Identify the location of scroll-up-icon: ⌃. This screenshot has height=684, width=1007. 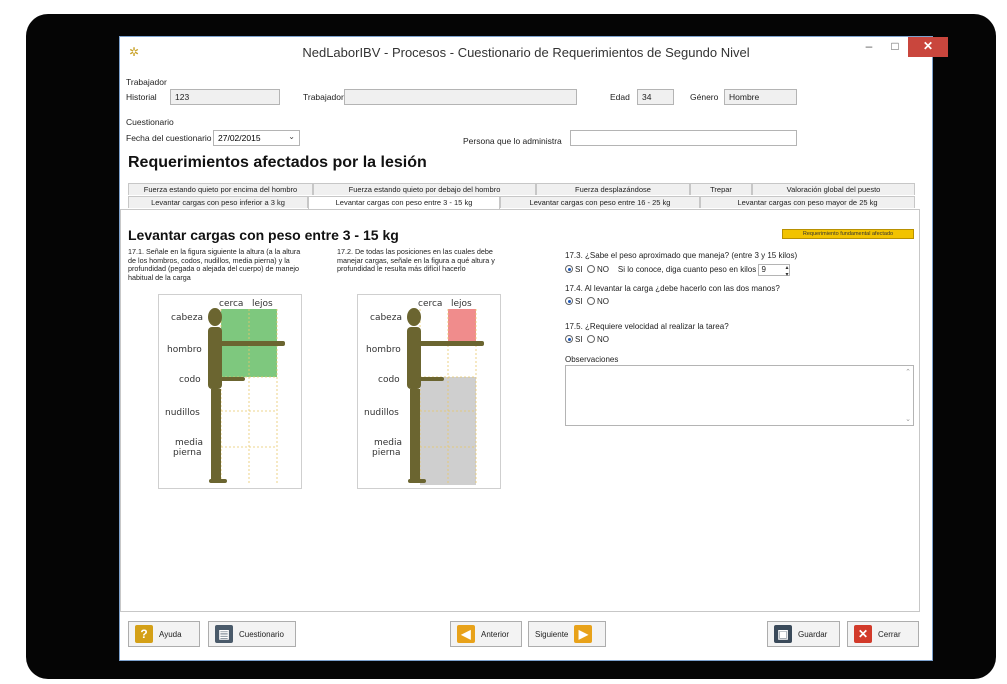
(908, 372).